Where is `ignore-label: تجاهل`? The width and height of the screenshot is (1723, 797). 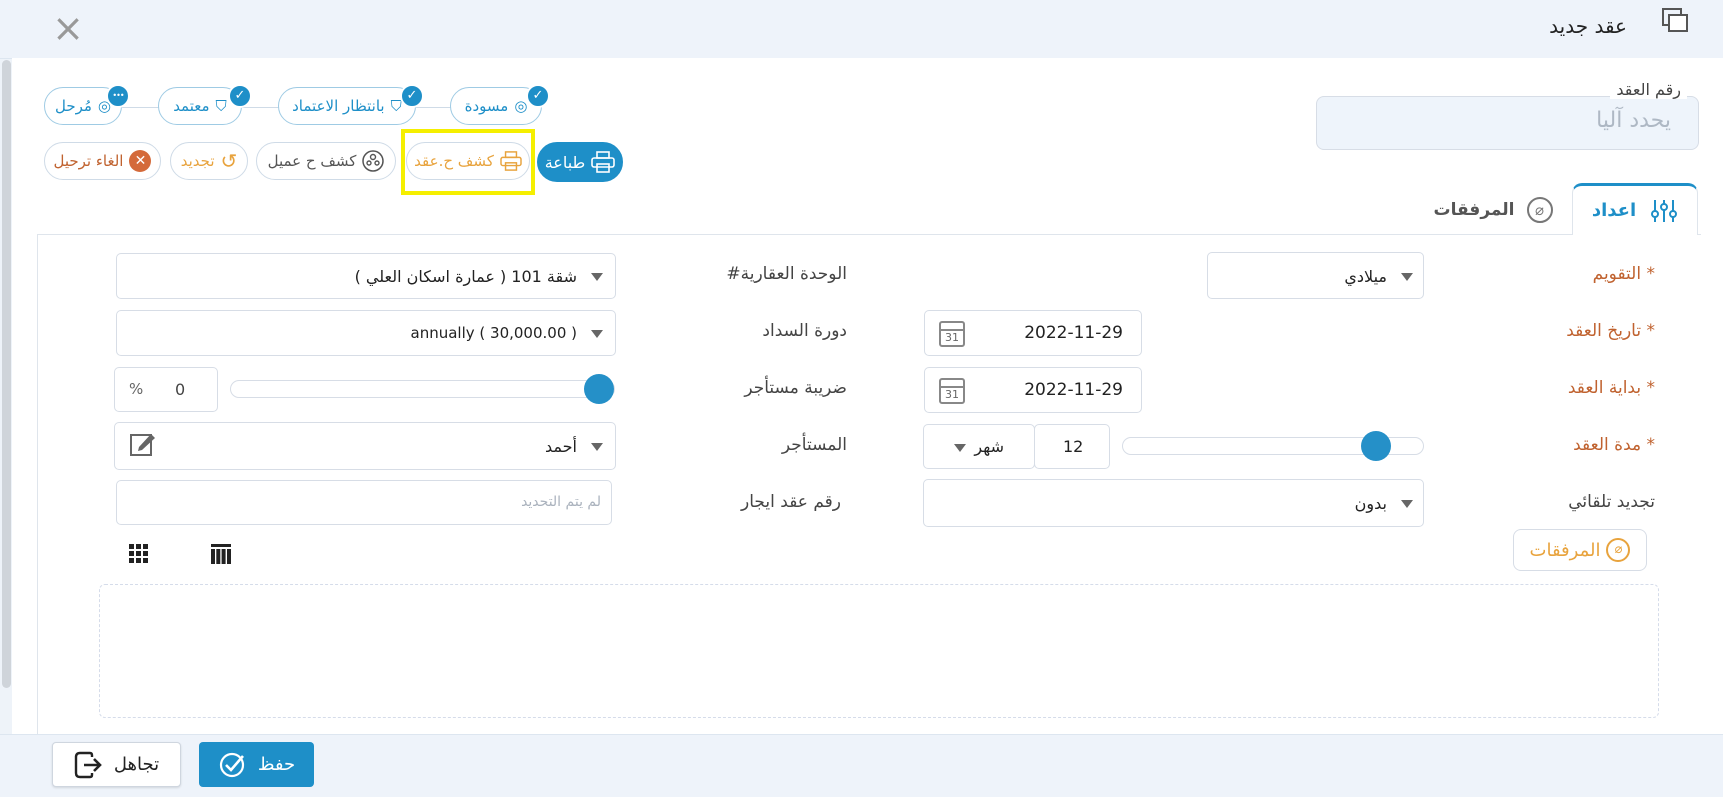 ignore-label: تجاهل is located at coordinates (136, 764).